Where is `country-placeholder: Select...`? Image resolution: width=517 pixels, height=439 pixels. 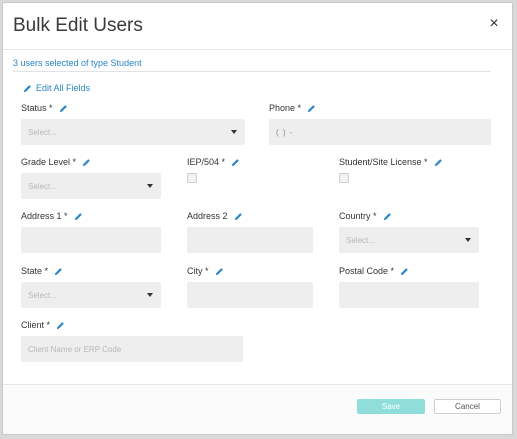 country-placeholder: Select... is located at coordinates (360, 240).